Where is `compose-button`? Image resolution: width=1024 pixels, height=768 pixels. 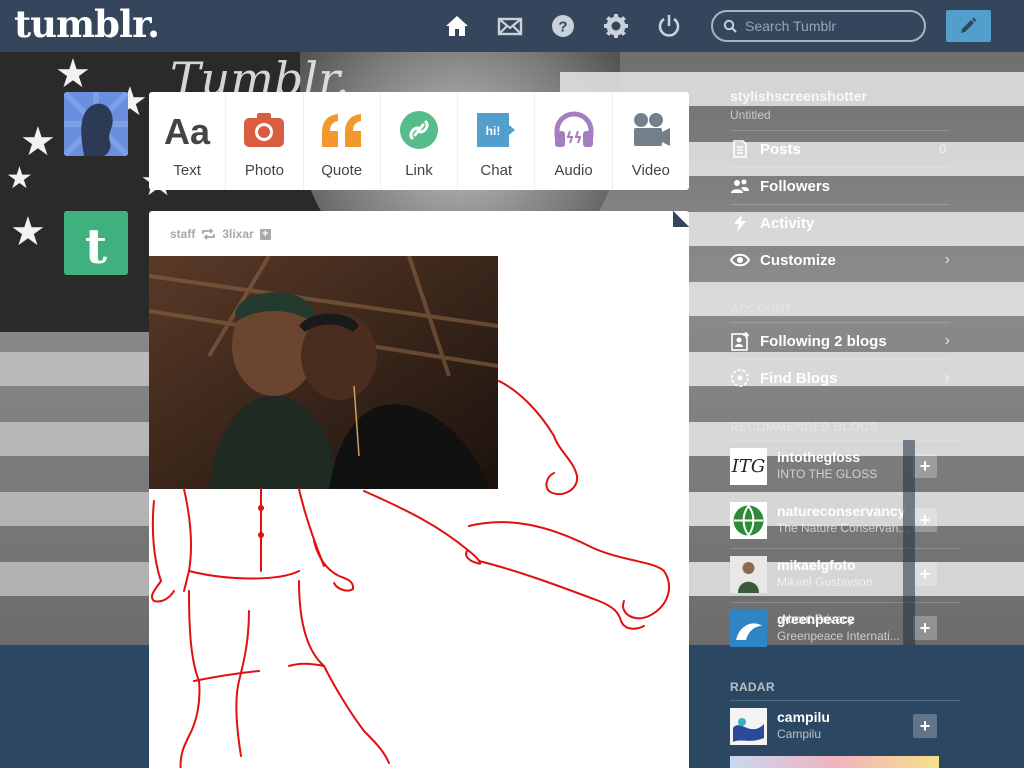
compose-button is located at coordinates (968, 26).